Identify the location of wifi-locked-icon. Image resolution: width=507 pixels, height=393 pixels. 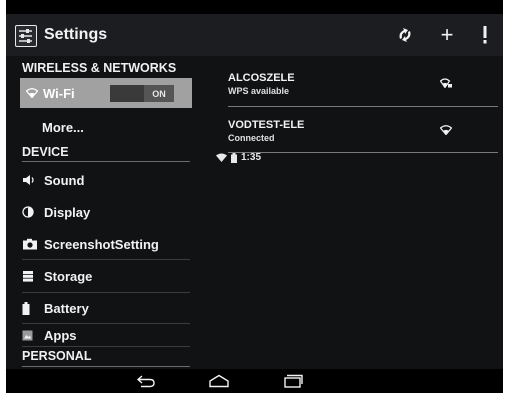
(445, 84).